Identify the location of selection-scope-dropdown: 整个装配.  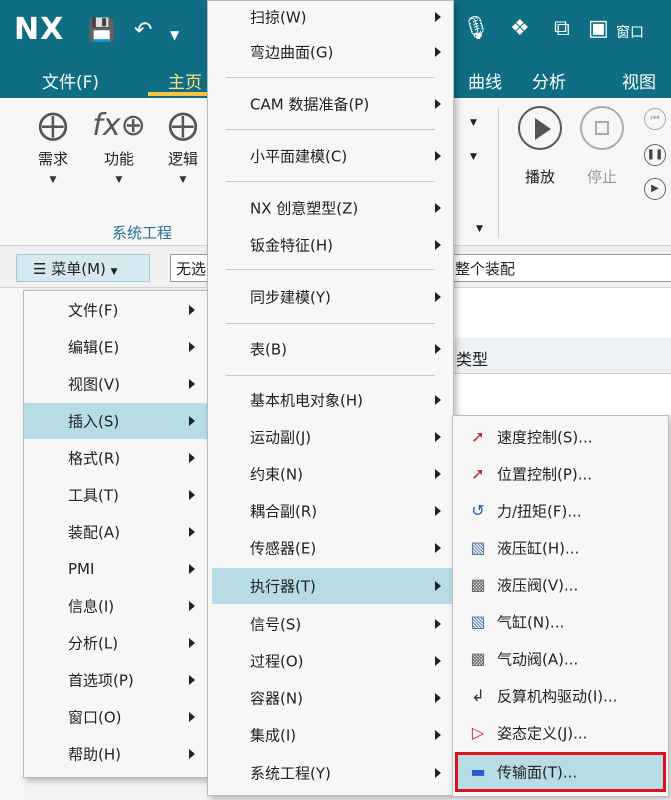
(561, 268).